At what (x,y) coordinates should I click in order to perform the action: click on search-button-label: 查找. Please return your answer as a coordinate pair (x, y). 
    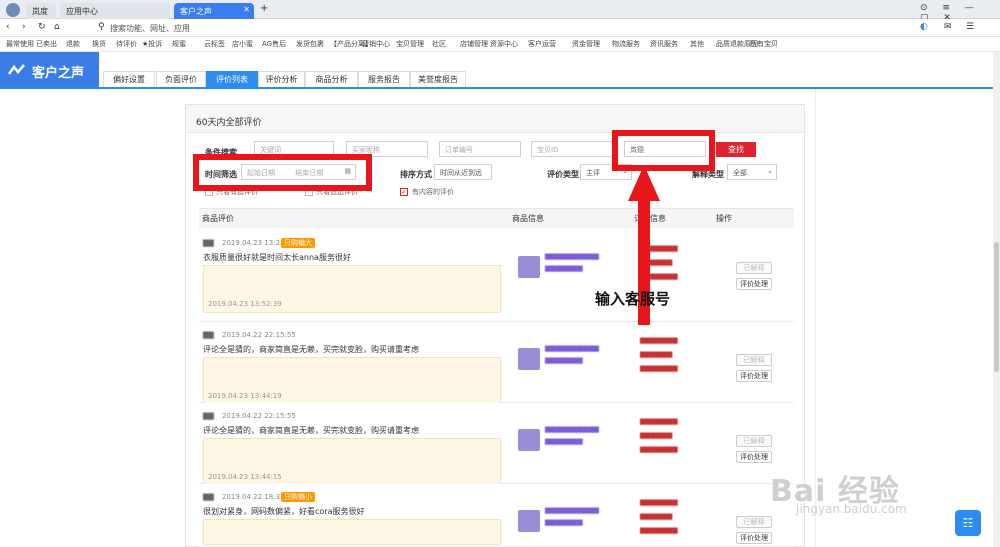
    Looking at the image, I should click on (736, 149).